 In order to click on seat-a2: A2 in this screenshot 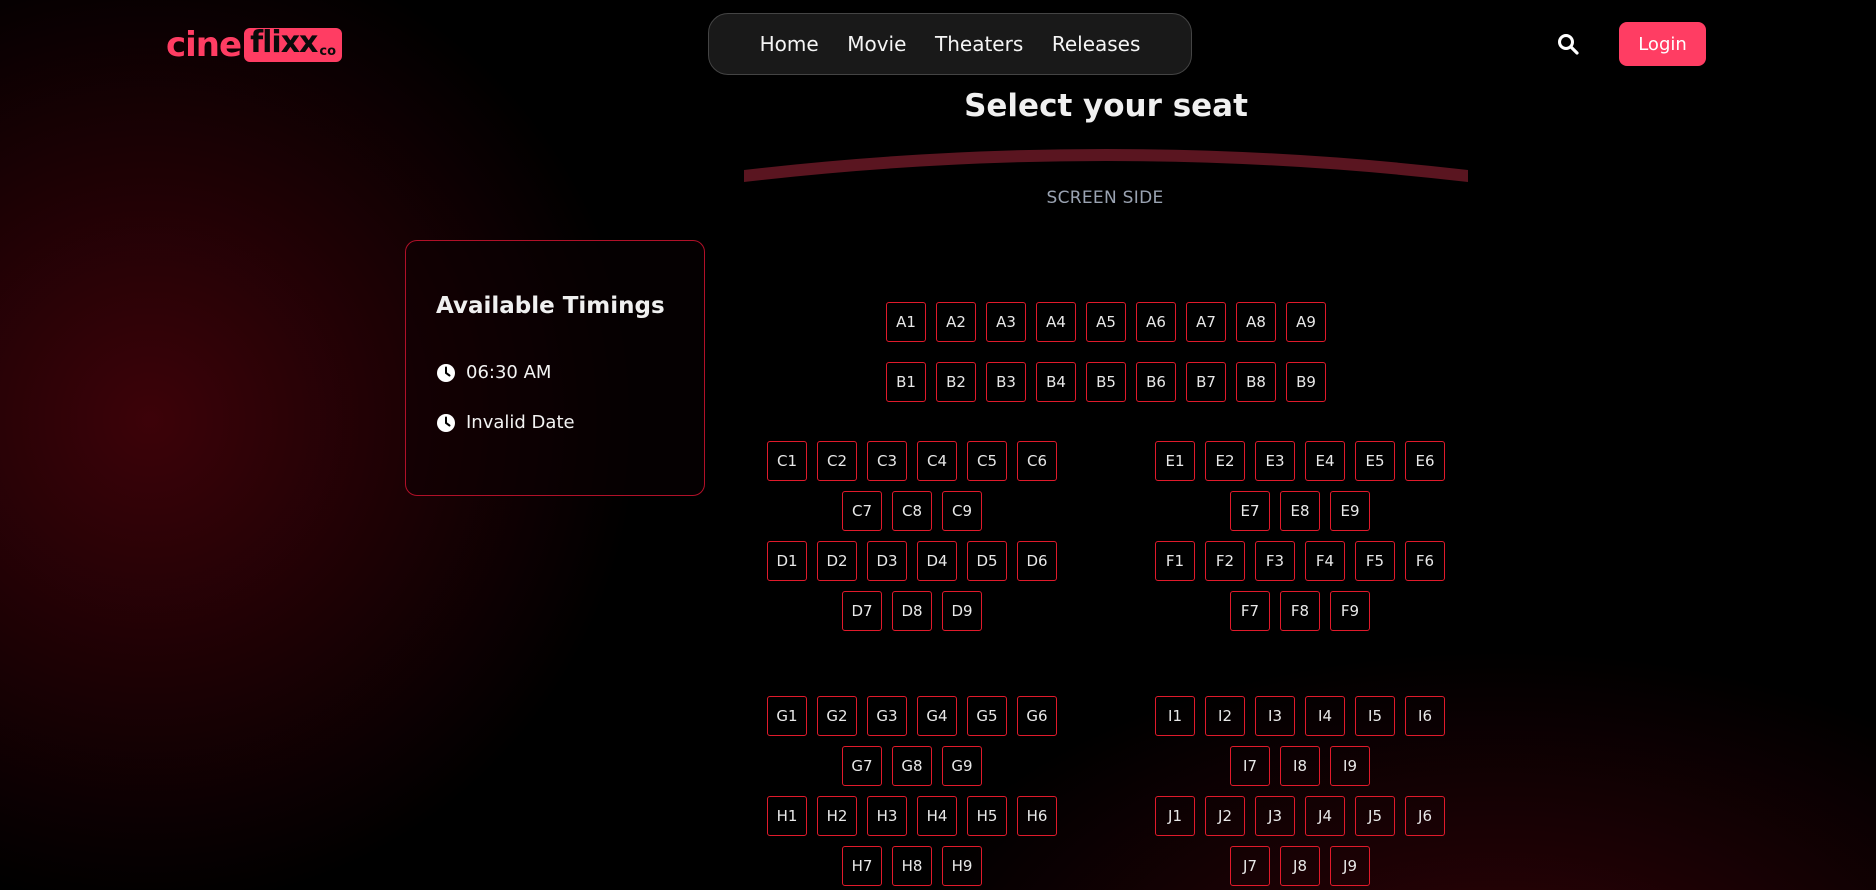, I will do `click(956, 322)`.